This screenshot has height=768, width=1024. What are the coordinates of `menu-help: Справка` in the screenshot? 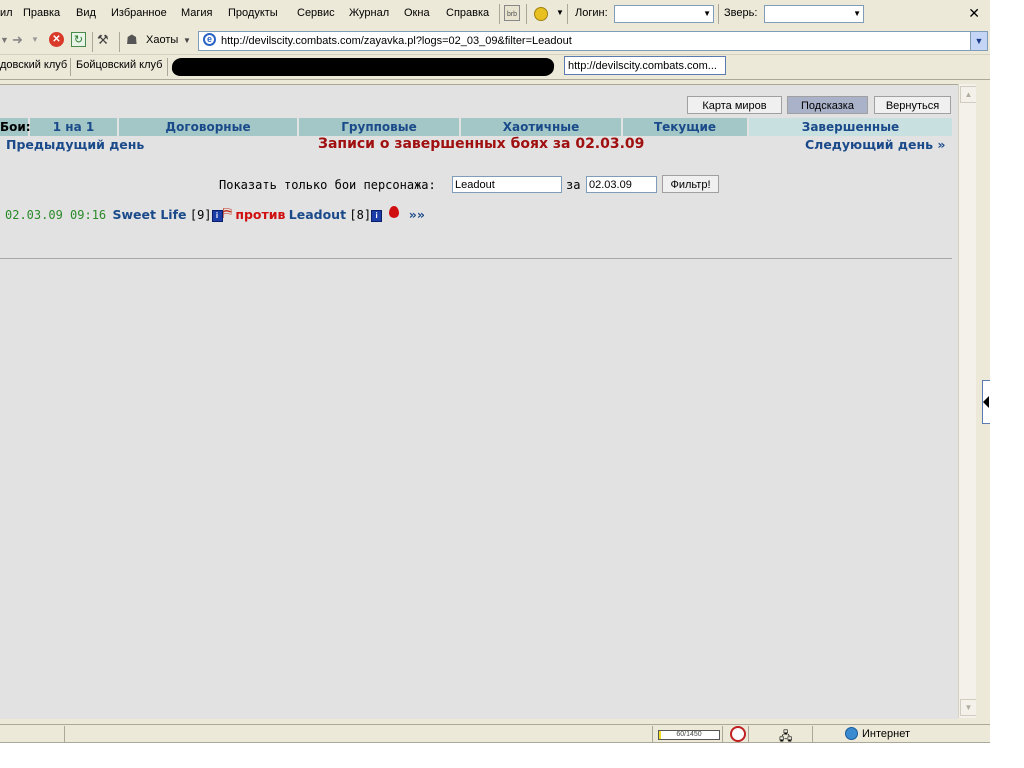 It's located at (467, 13).